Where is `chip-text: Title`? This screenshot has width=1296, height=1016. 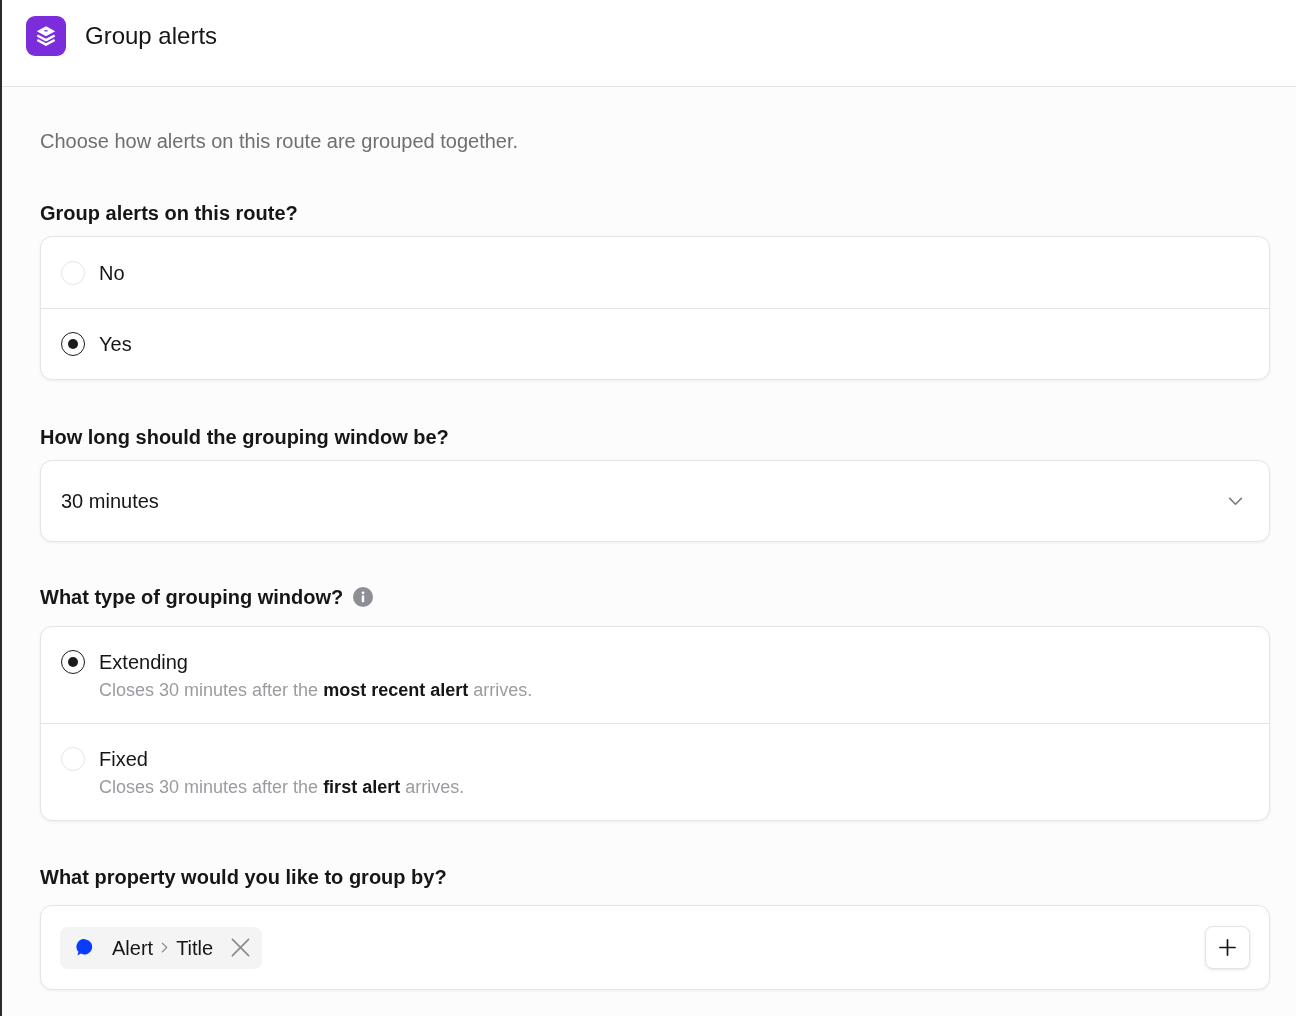 chip-text: Title is located at coordinates (195, 948).